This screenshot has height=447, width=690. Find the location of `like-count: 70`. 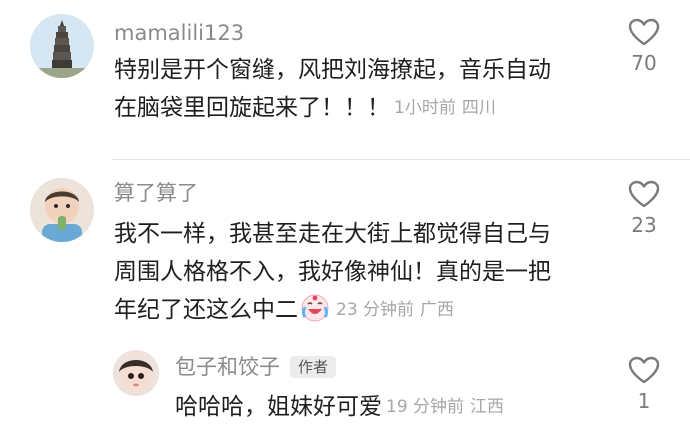

like-count: 70 is located at coordinates (644, 63).